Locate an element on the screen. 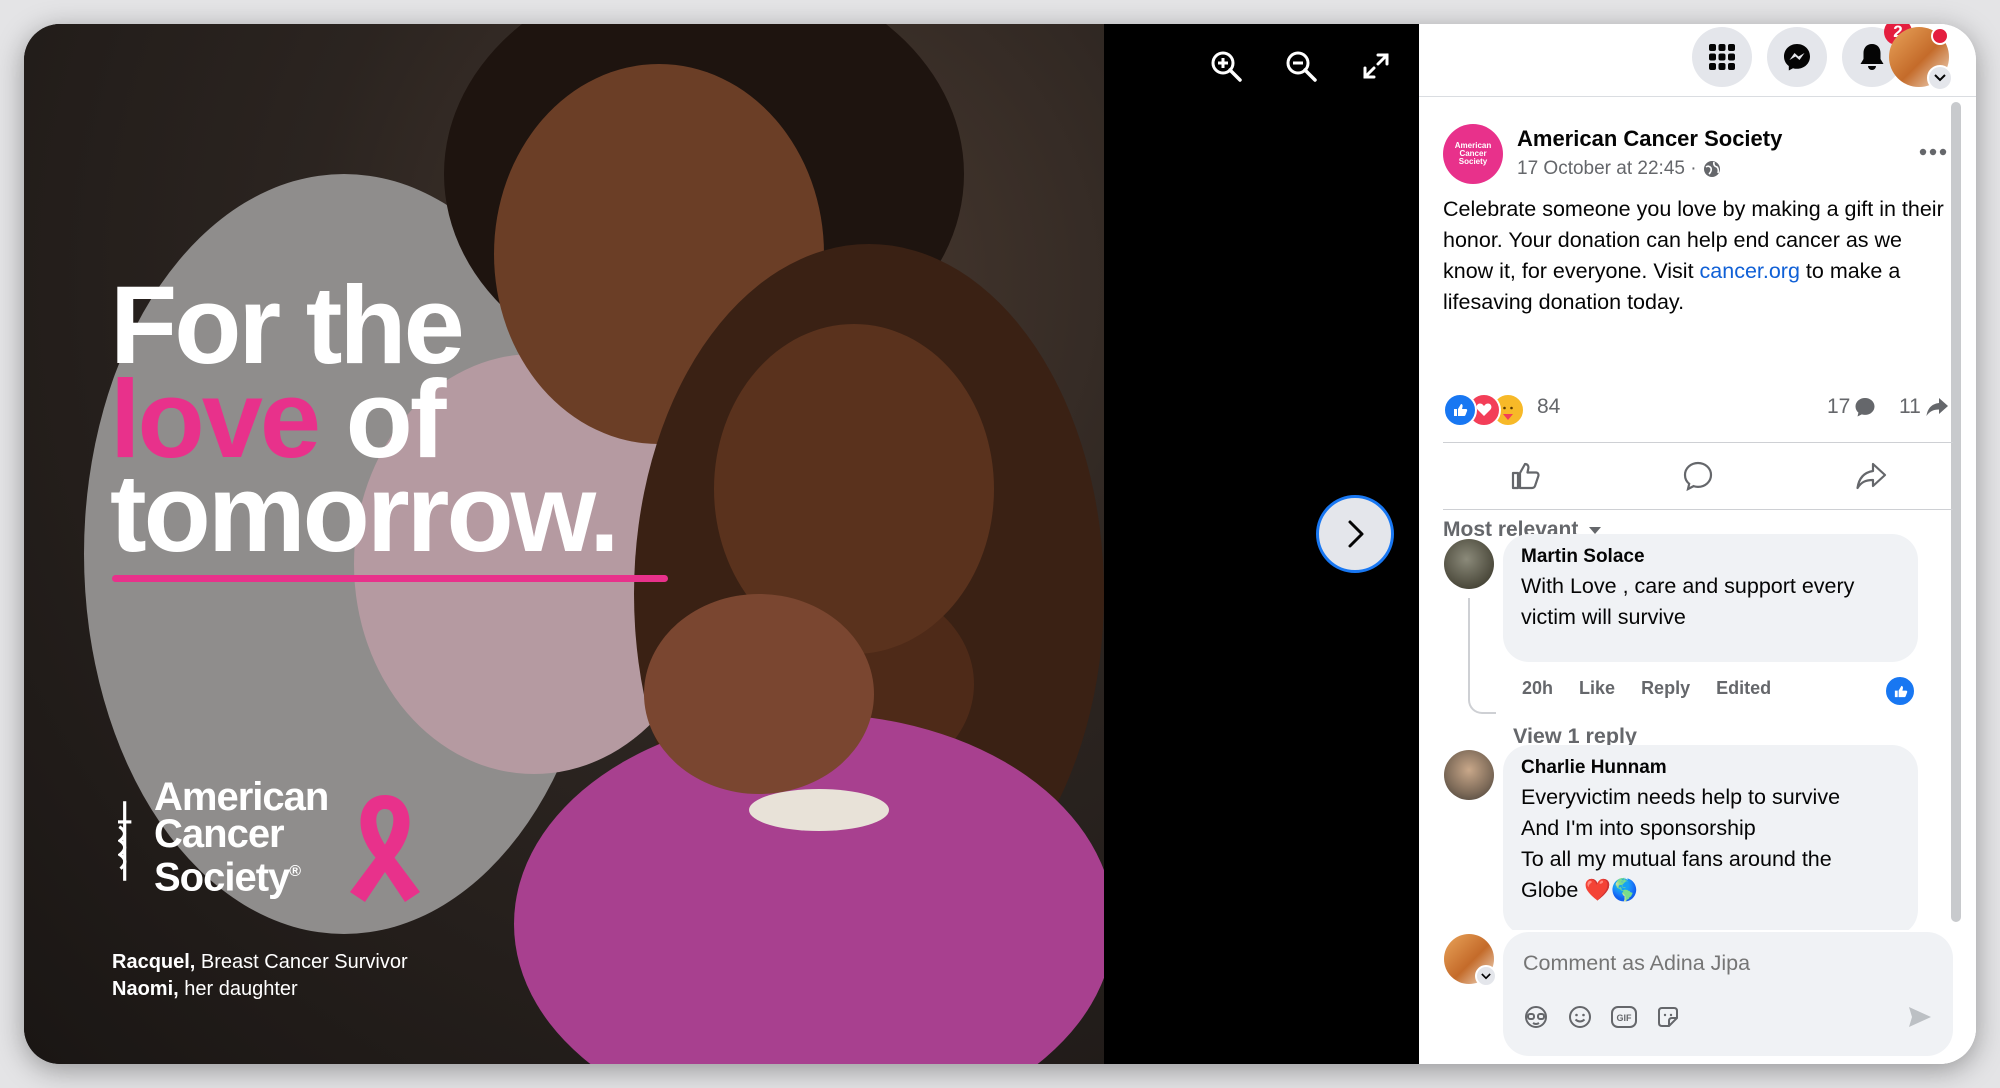 This screenshot has height=1088, width=2000. comment-edited-label: Edited is located at coordinates (1744, 688).